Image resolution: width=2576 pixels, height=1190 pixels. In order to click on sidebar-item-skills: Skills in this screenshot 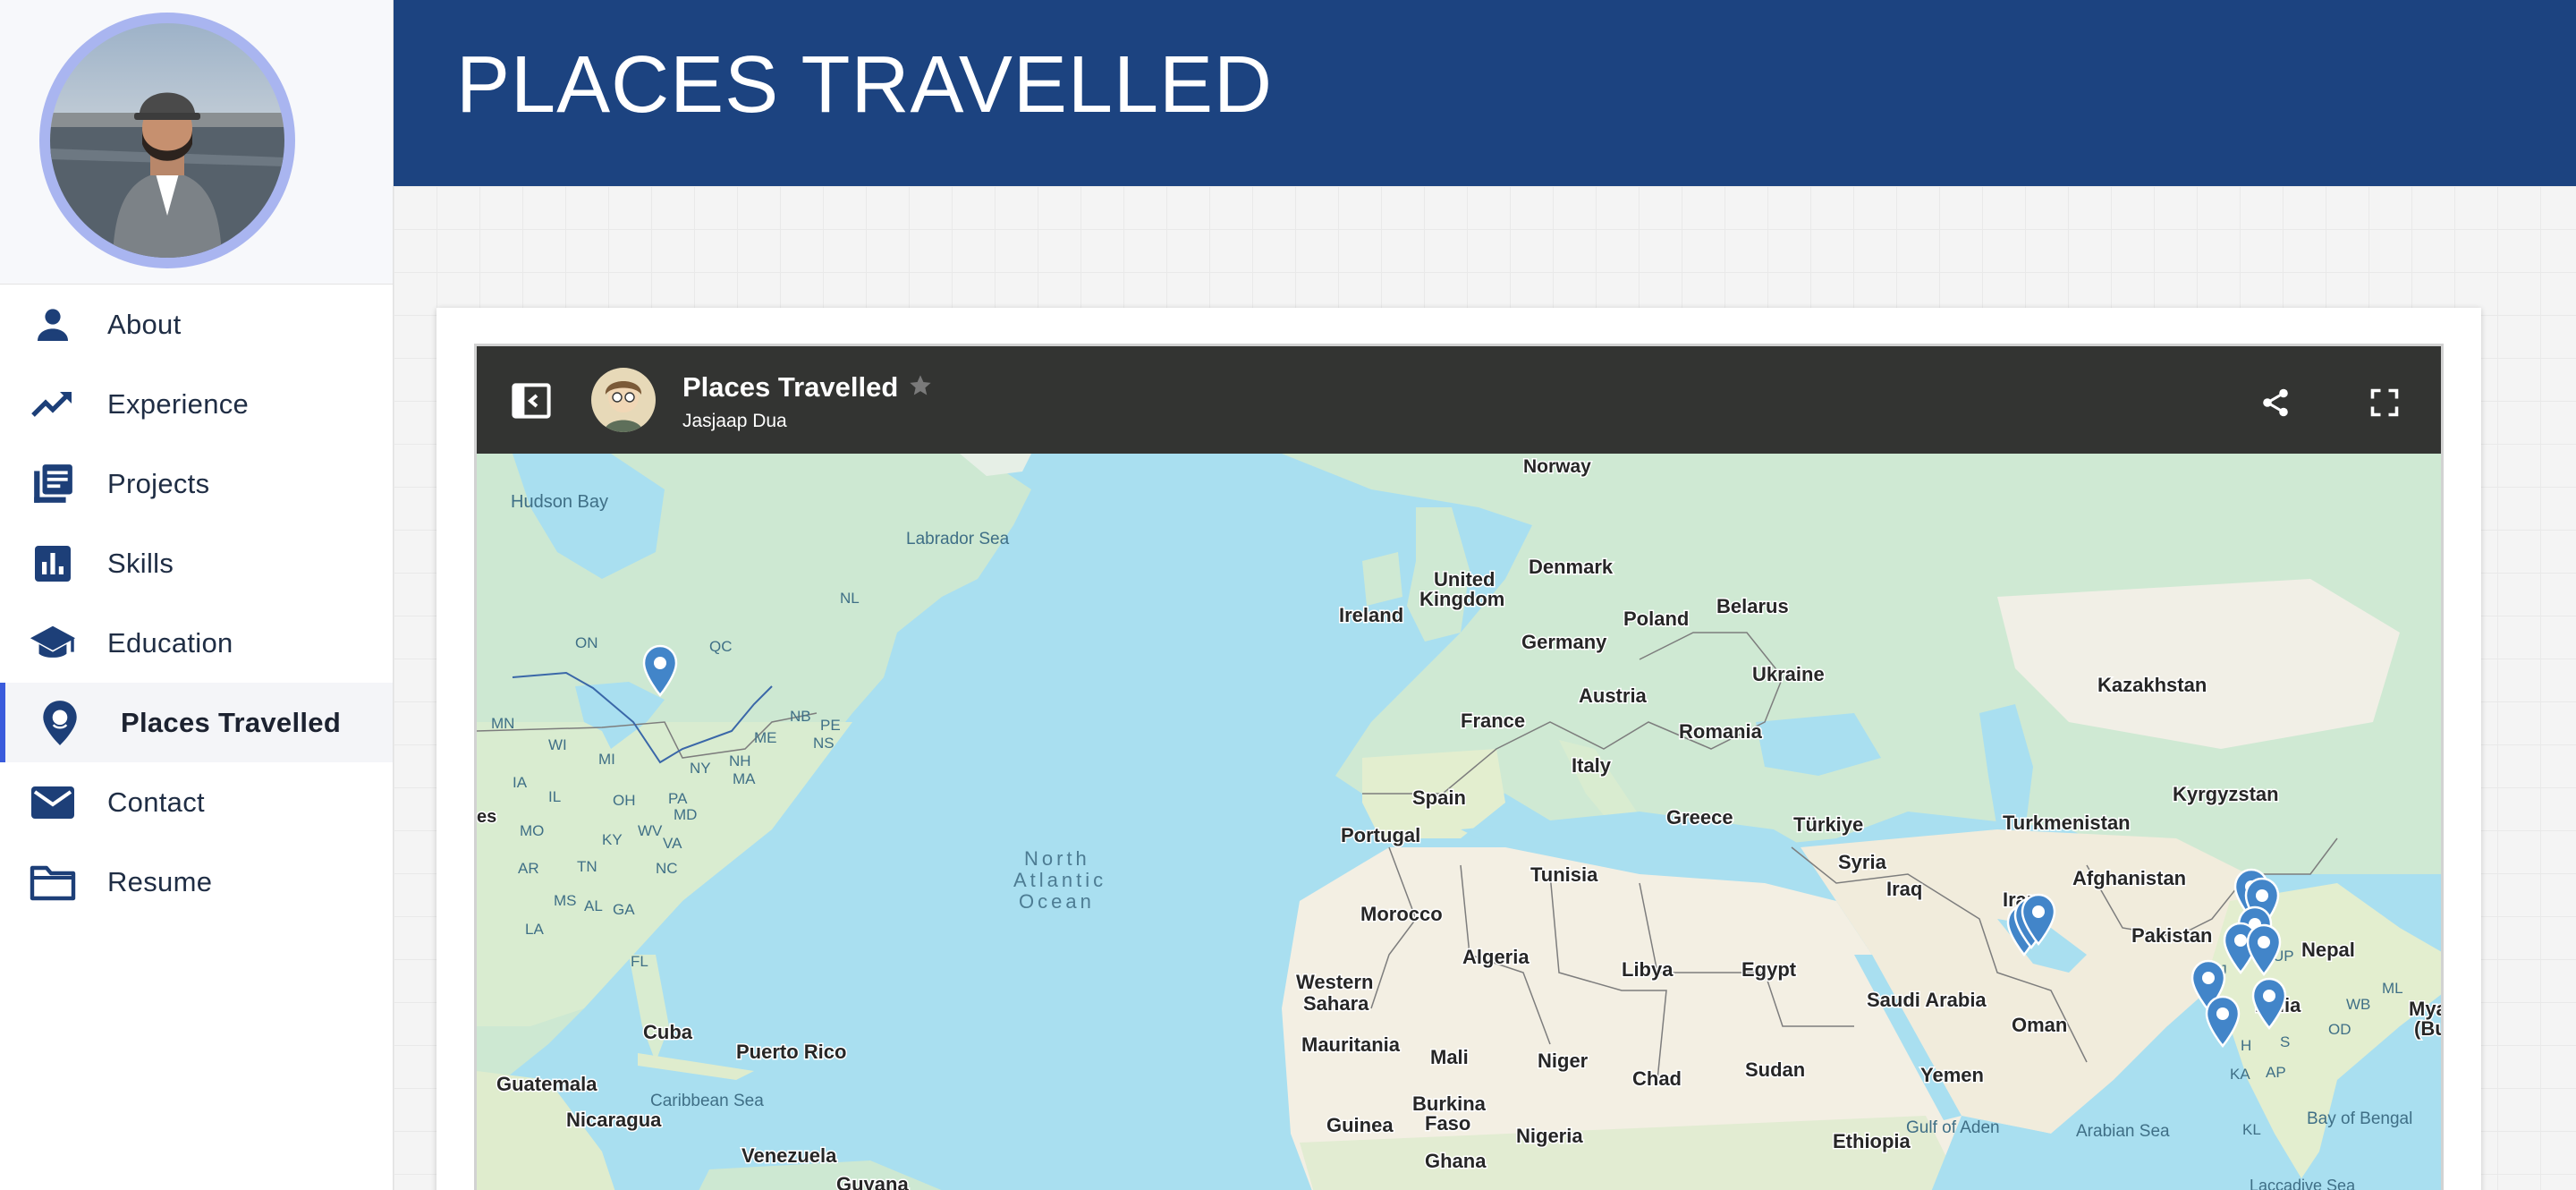, I will do `click(196, 563)`.